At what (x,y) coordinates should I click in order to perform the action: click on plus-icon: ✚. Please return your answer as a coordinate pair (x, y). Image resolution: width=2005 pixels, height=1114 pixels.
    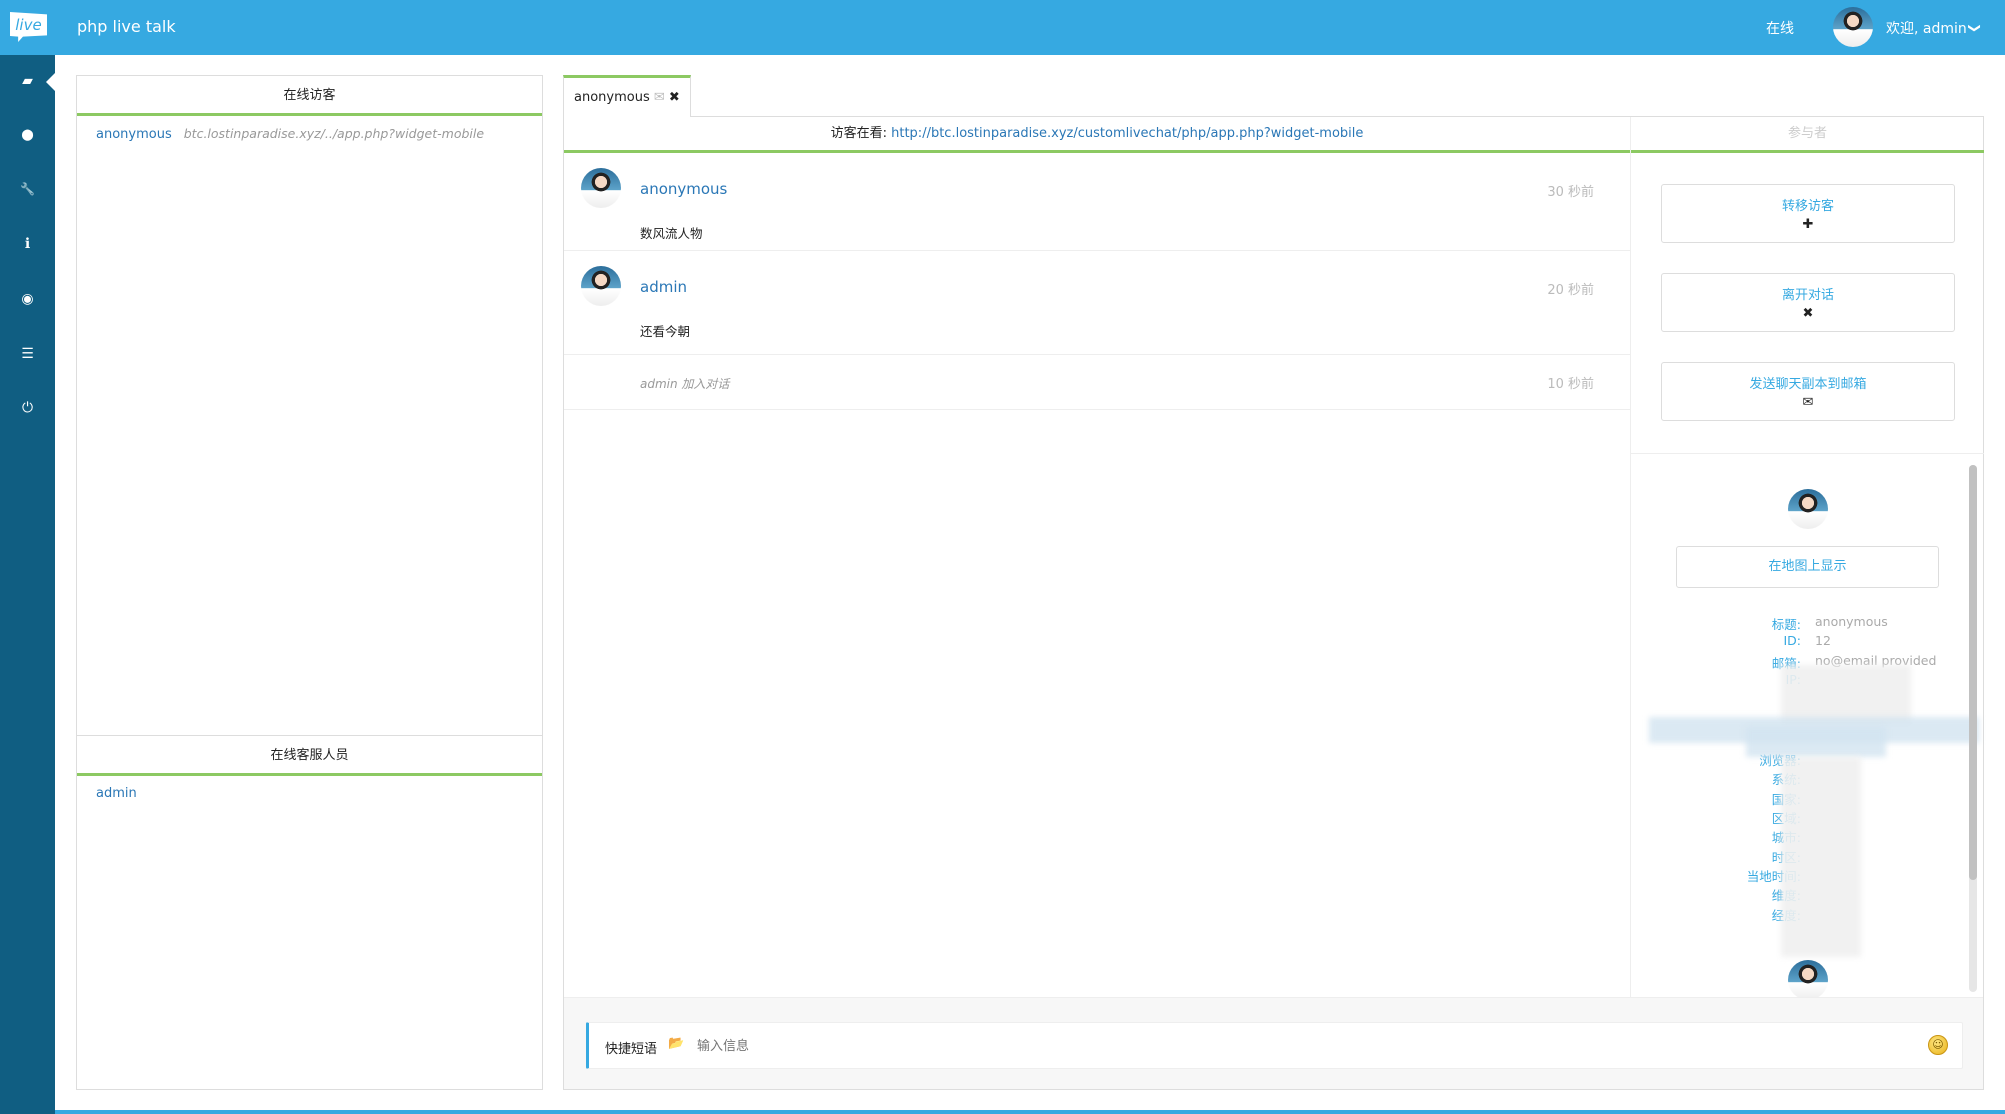
    Looking at the image, I should click on (1808, 224).